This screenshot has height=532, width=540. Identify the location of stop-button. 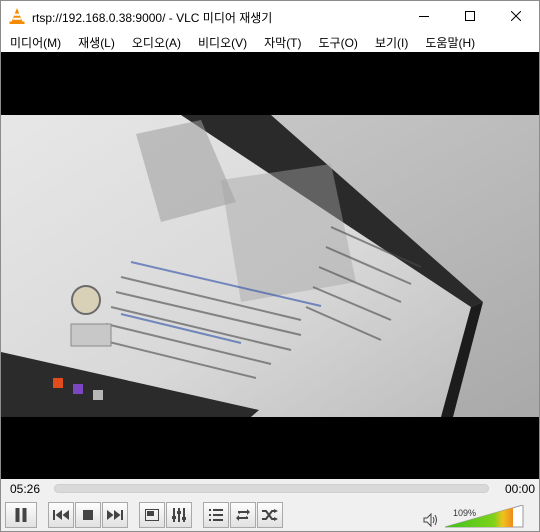
(88, 515).